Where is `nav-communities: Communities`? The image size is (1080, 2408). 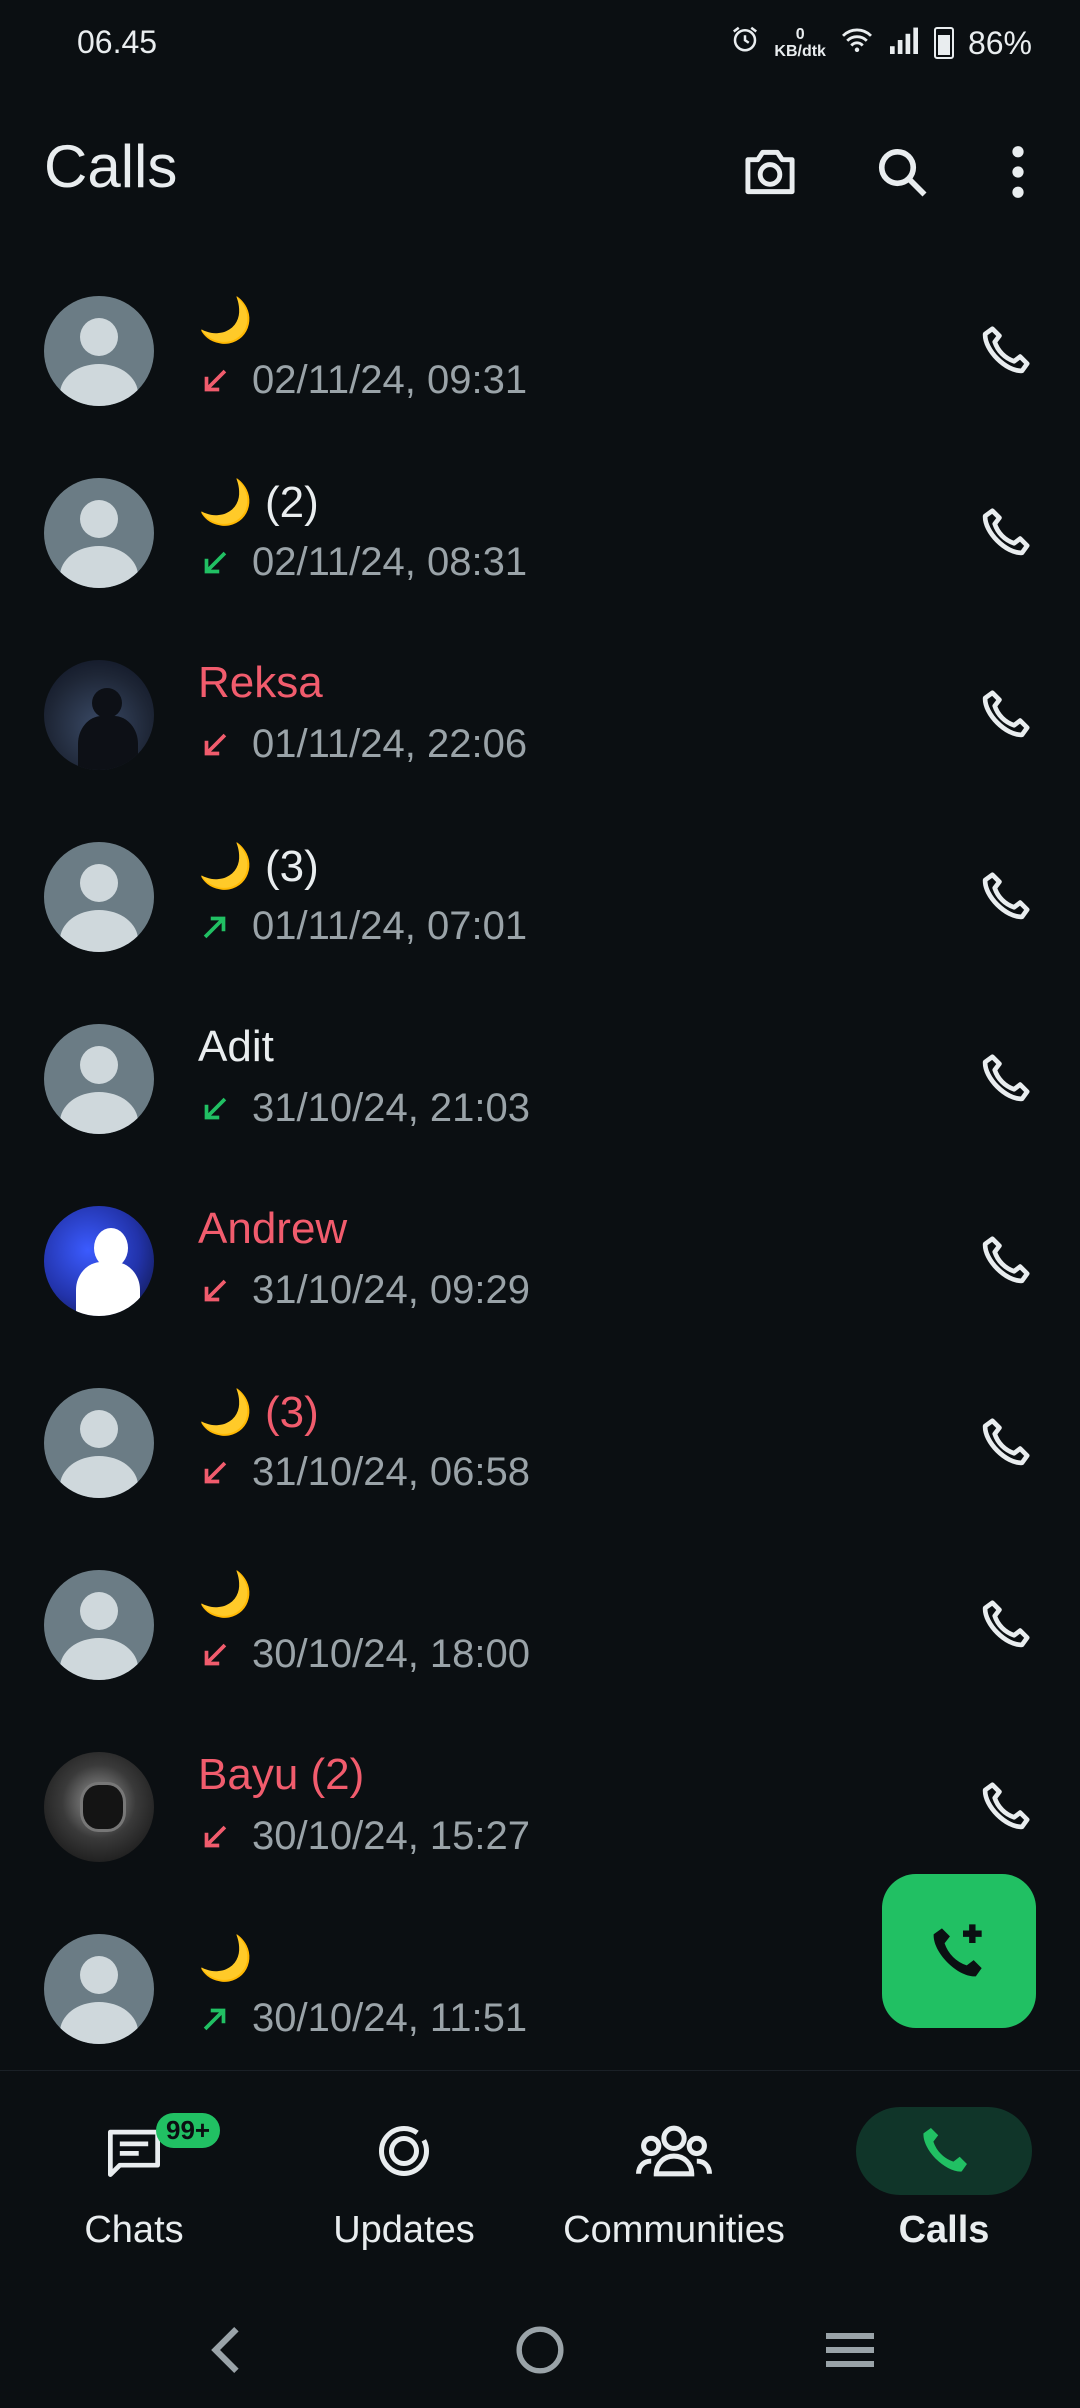
nav-communities: Communities is located at coordinates (674, 2179).